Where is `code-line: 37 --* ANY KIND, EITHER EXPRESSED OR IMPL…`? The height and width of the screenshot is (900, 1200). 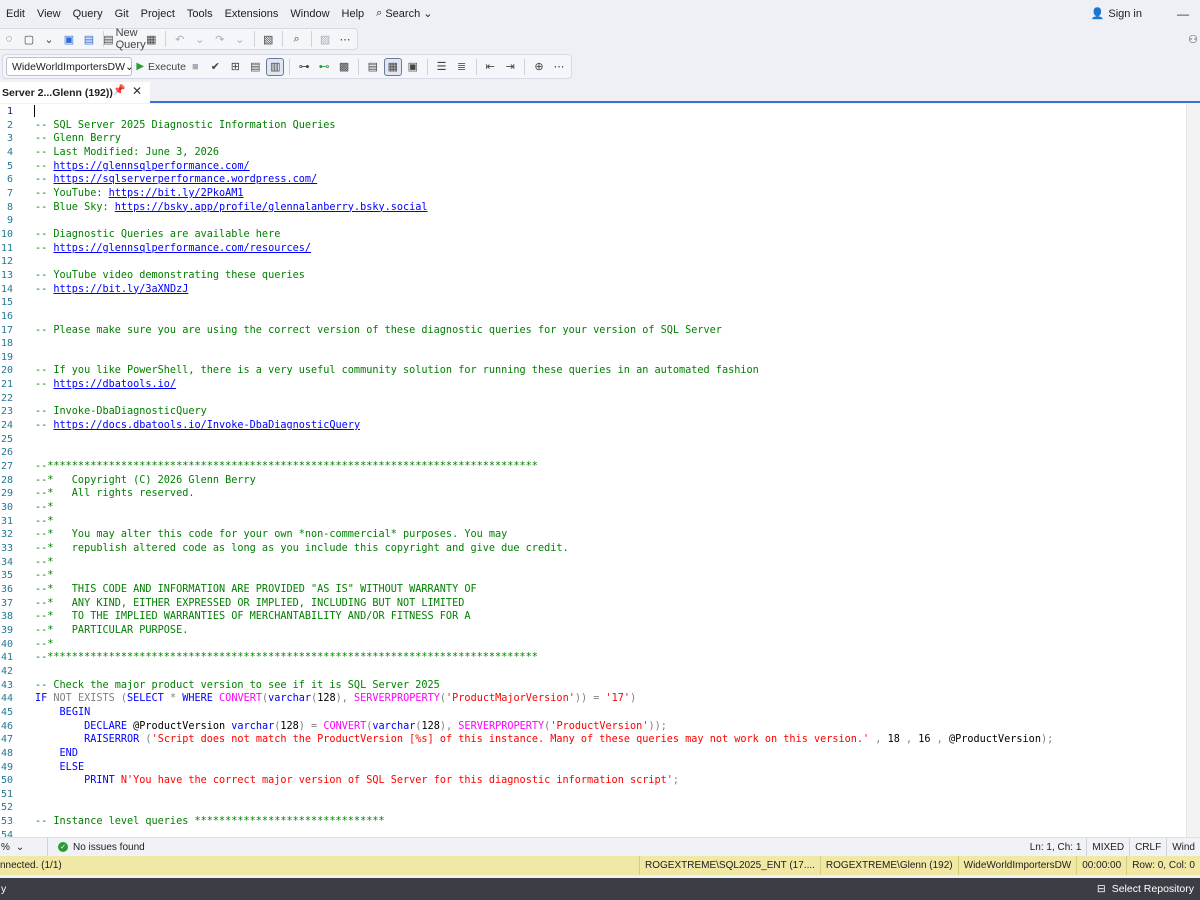
code-line: 37 --* ANY KIND, EITHER EXPRESSED OR IMPL… is located at coordinates (593, 604).